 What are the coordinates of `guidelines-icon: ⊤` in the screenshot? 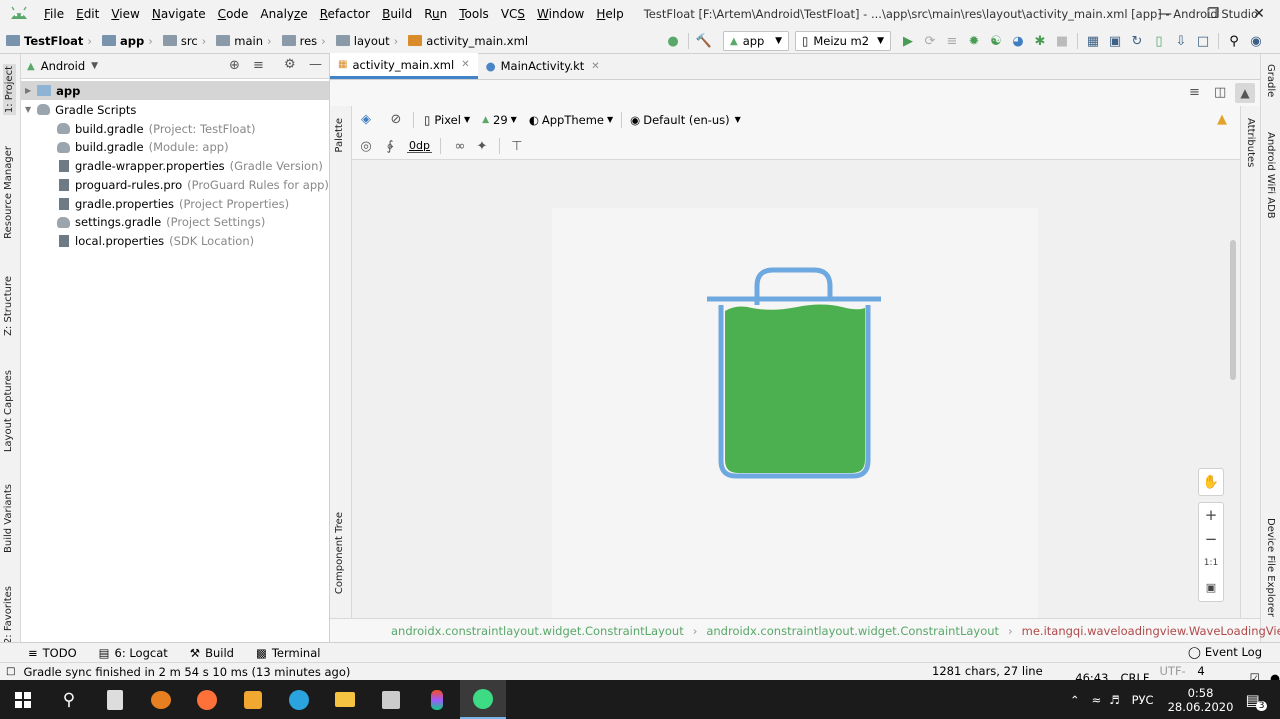 It's located at (517, 146).